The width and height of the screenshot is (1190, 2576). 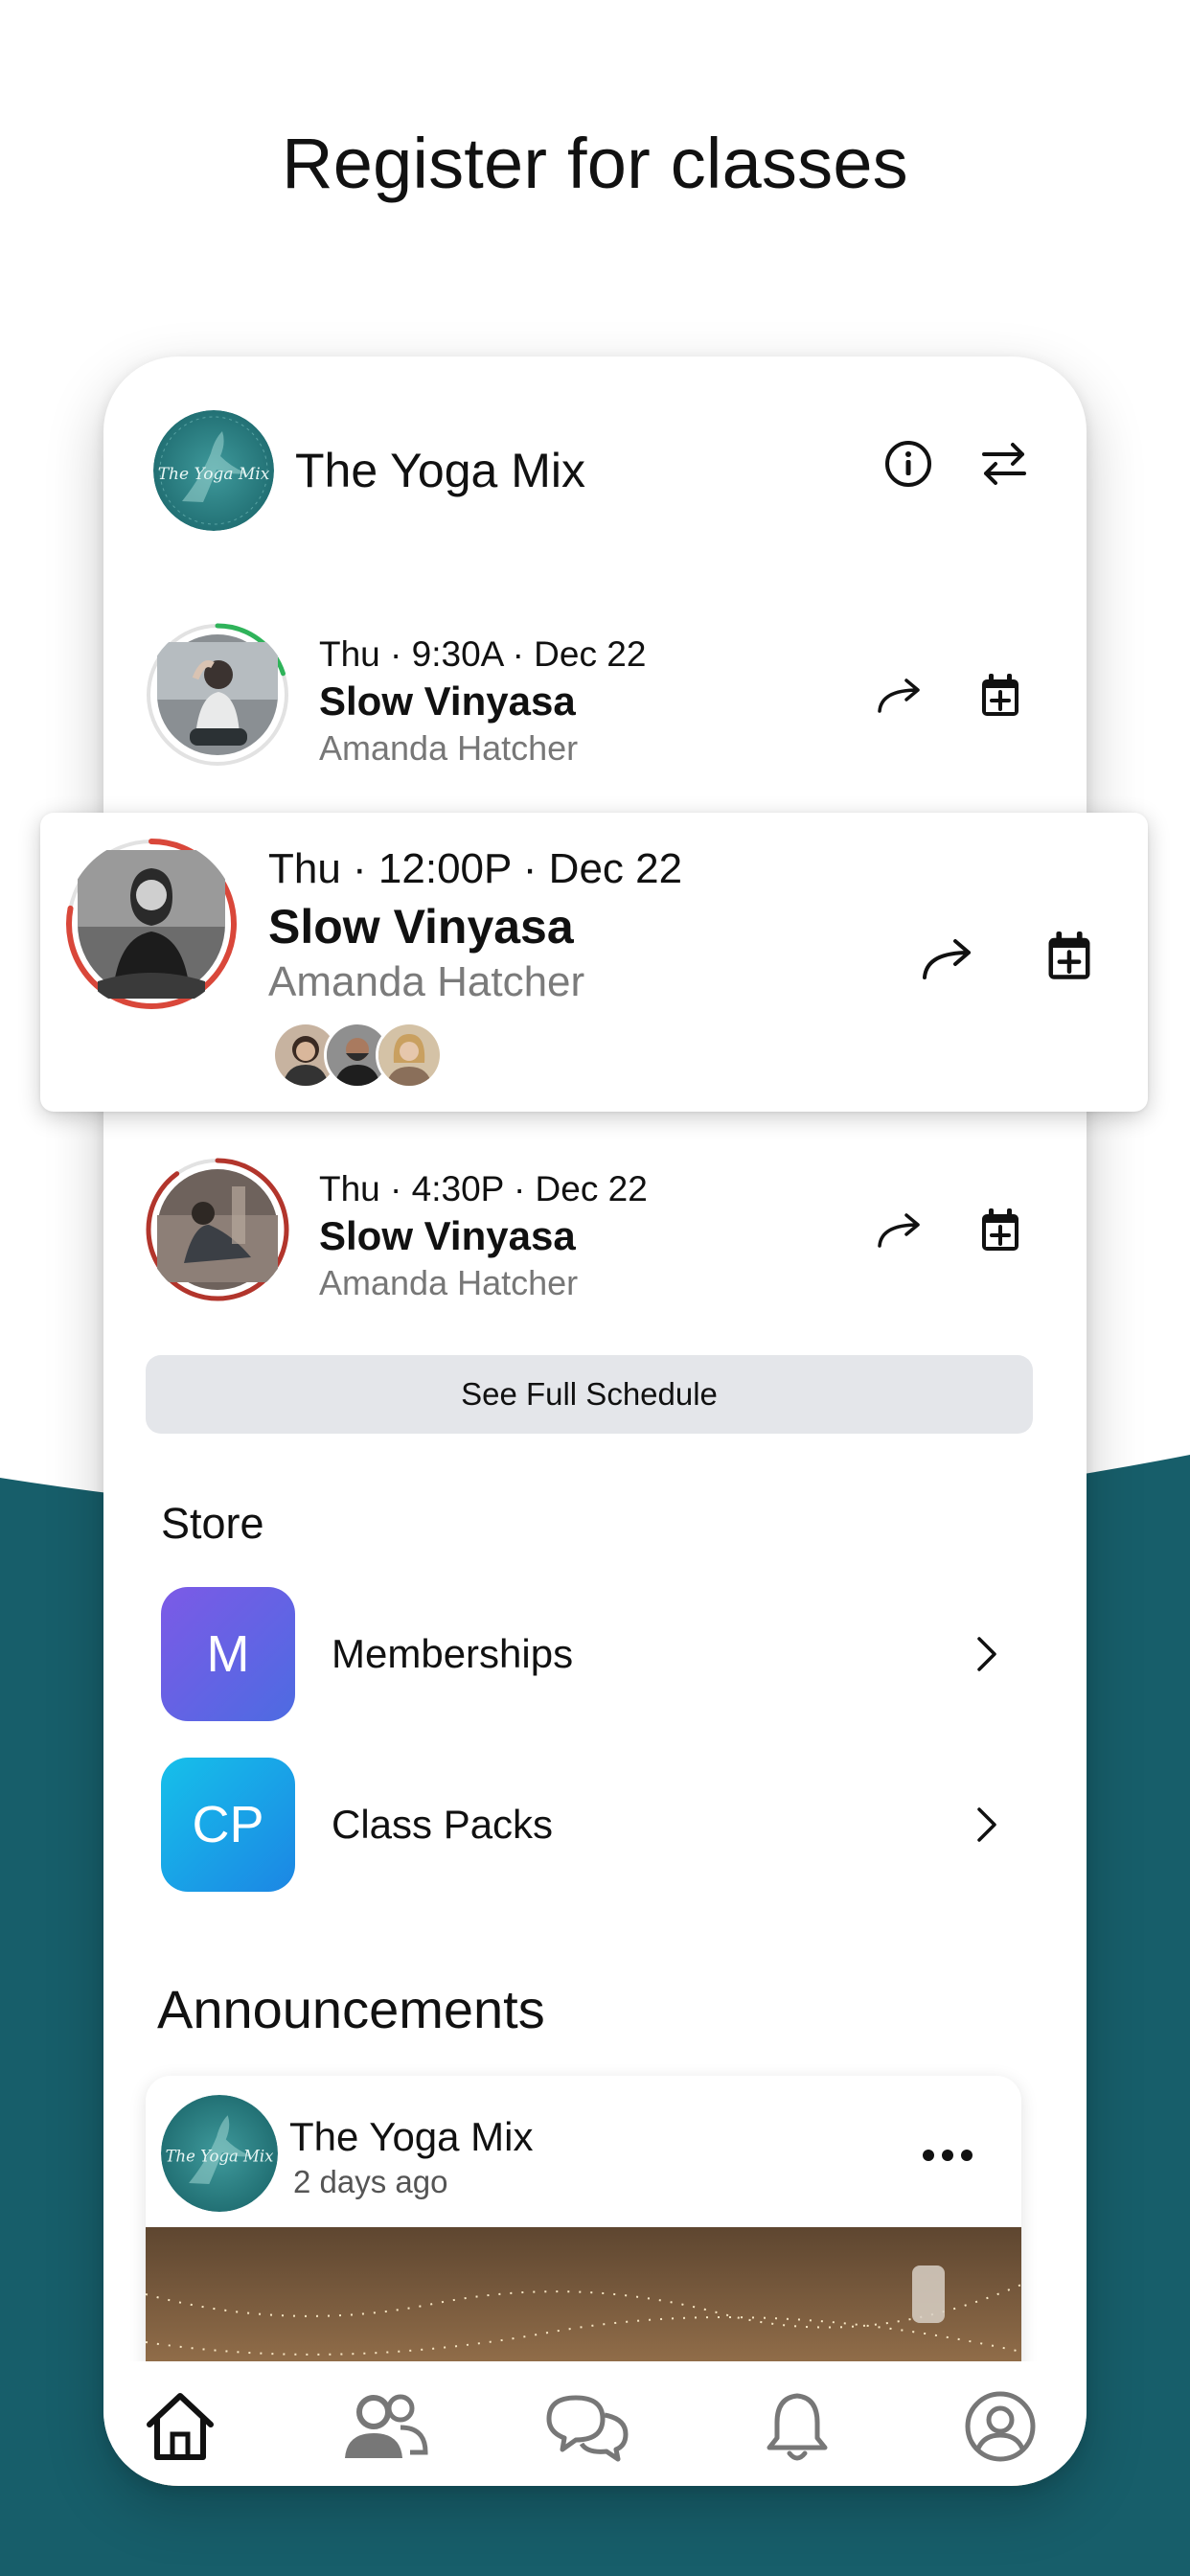 I want to click on home-icon, so click(x=180, y=2426).